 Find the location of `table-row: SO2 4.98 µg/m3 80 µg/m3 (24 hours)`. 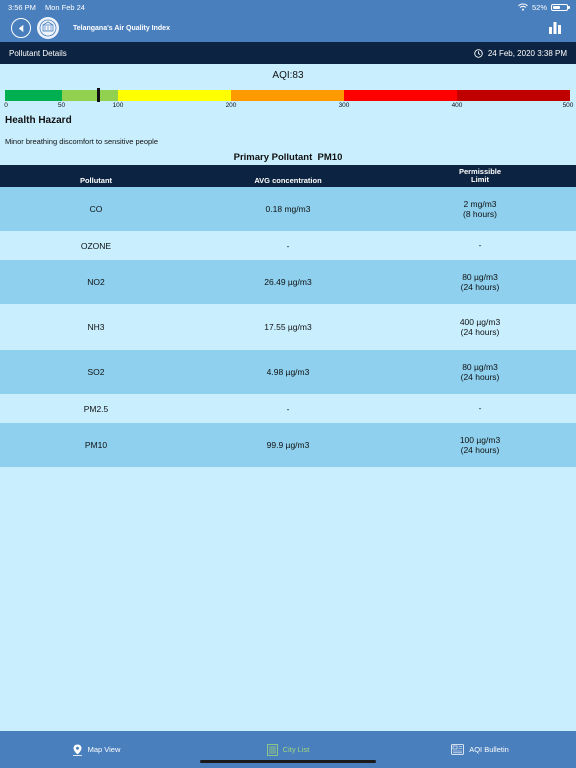

table-row: SO2 4.98 µg/m3 80 µg/m3 (24 hours) is located at coordinates (288, 372).